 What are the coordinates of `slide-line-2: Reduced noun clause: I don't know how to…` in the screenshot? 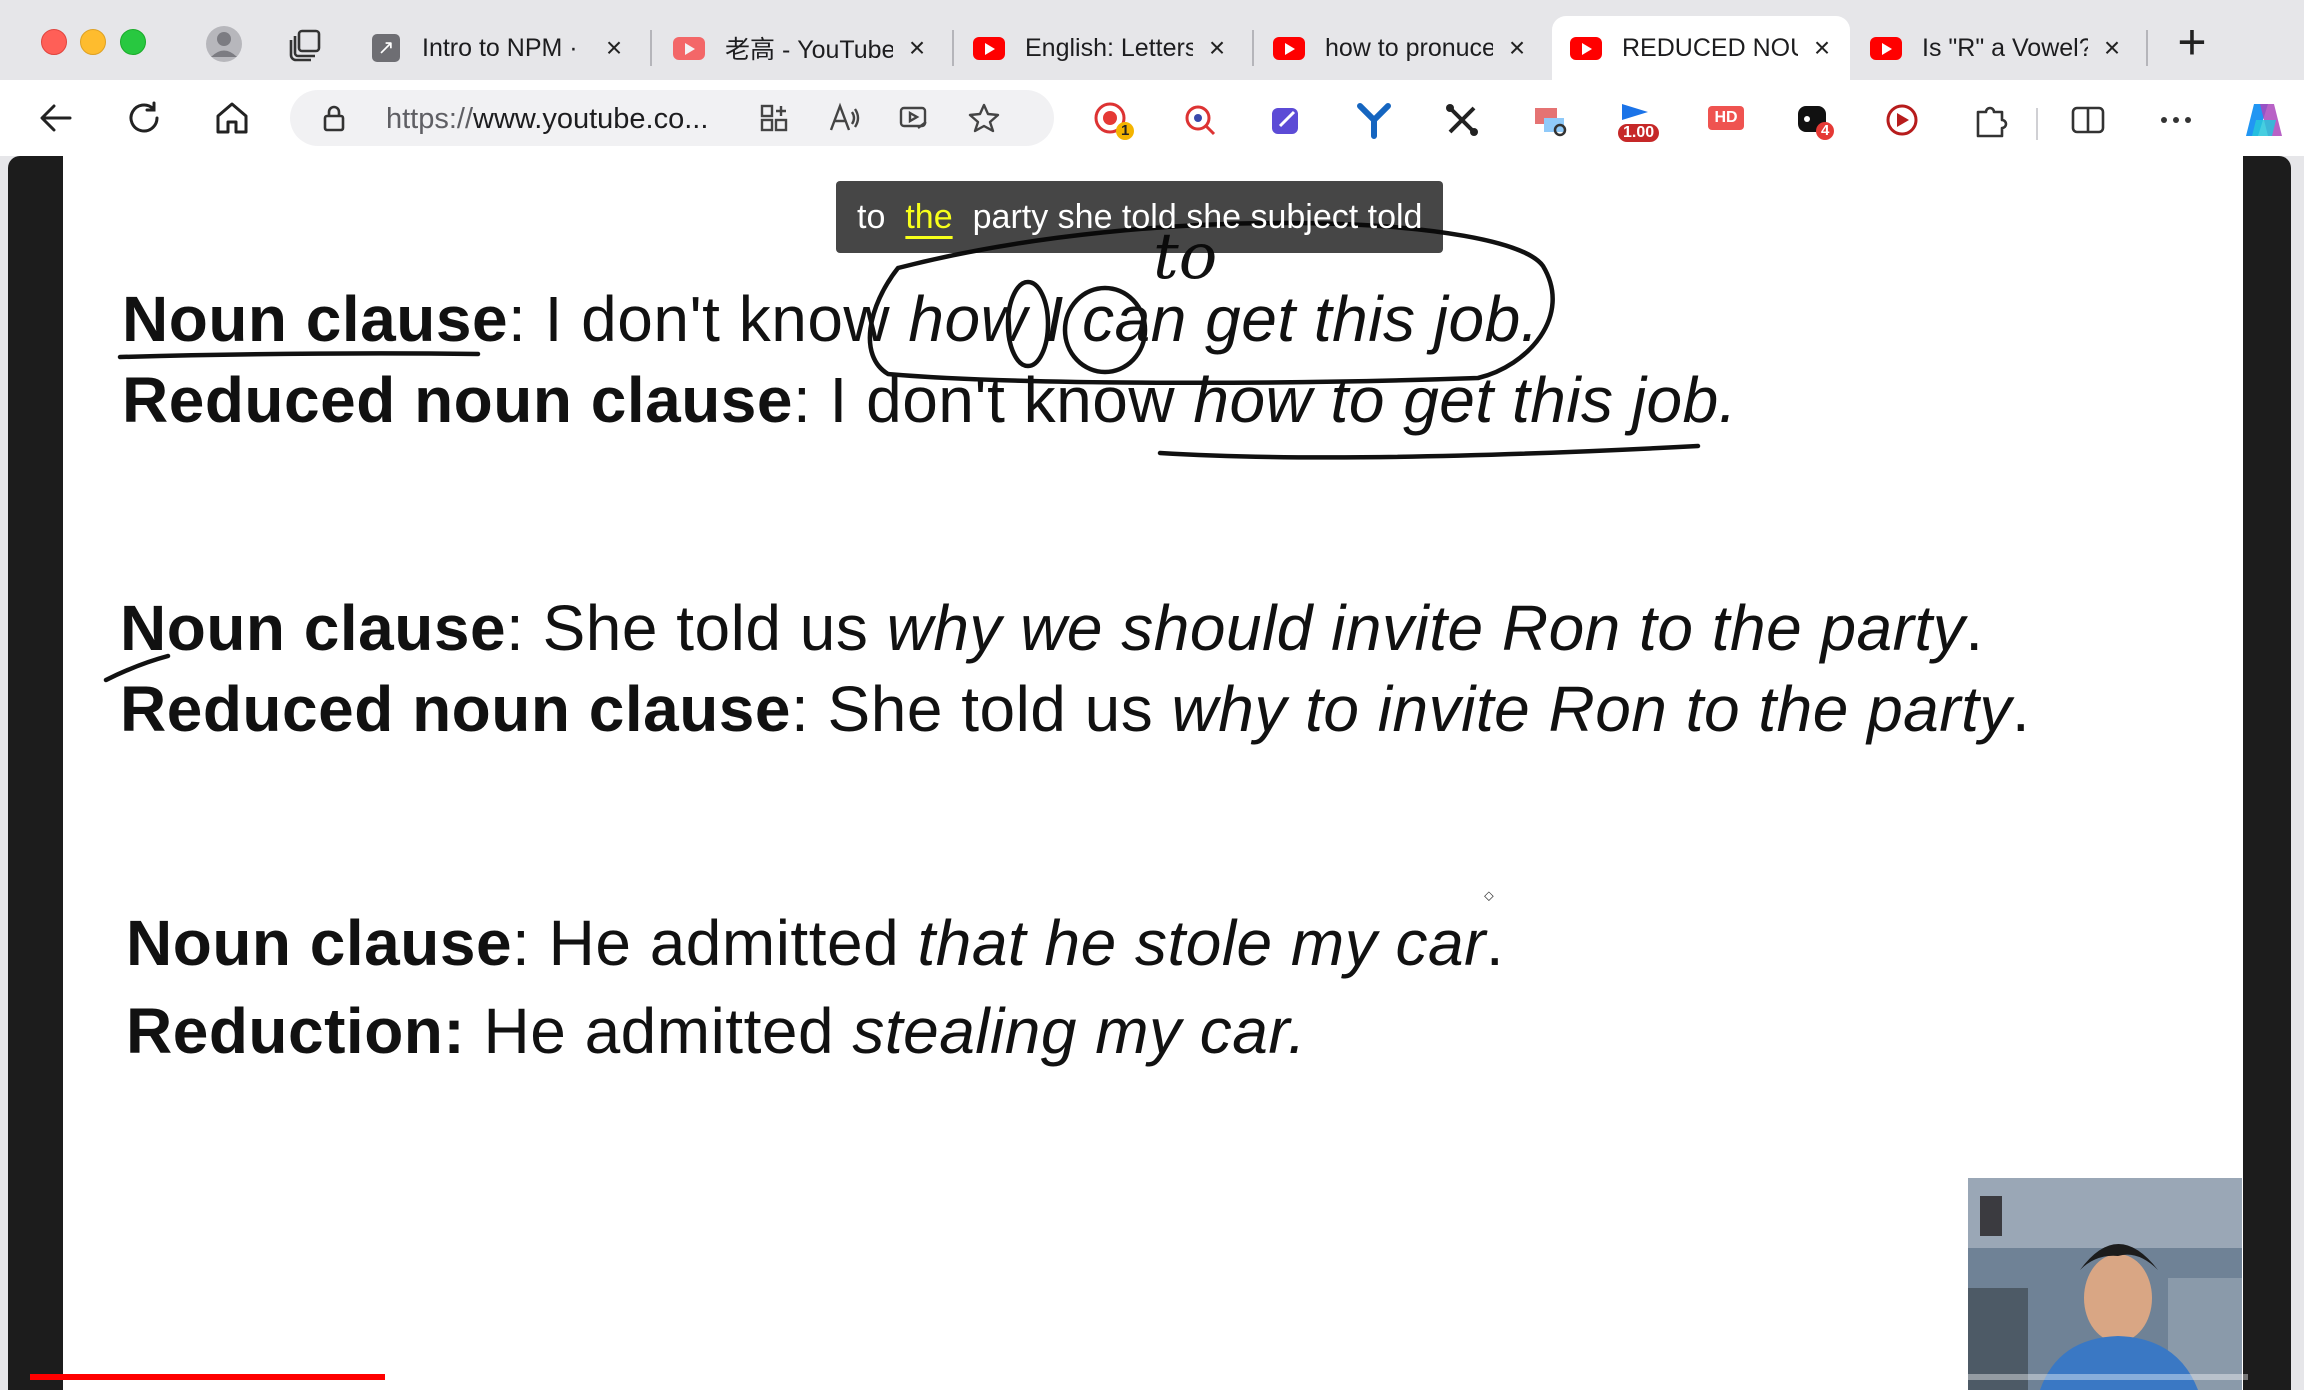 It's located at (929, 400).